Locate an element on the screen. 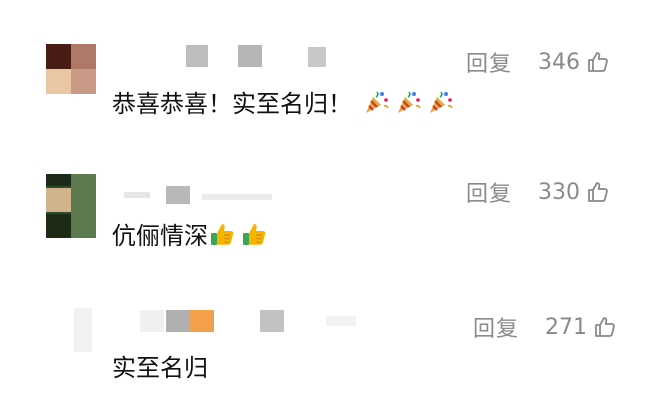  comment-meta: 回复 330 is located at coordinates (538, 192).